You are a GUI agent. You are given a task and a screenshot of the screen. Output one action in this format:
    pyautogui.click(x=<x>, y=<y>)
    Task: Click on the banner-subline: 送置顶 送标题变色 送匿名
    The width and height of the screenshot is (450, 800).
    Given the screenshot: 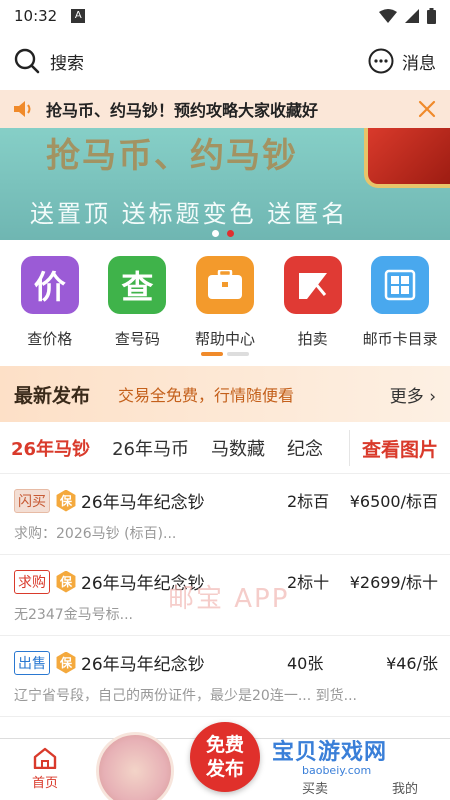 What is the action you would take?
    pyautogui.click(x=189, y=214)
    